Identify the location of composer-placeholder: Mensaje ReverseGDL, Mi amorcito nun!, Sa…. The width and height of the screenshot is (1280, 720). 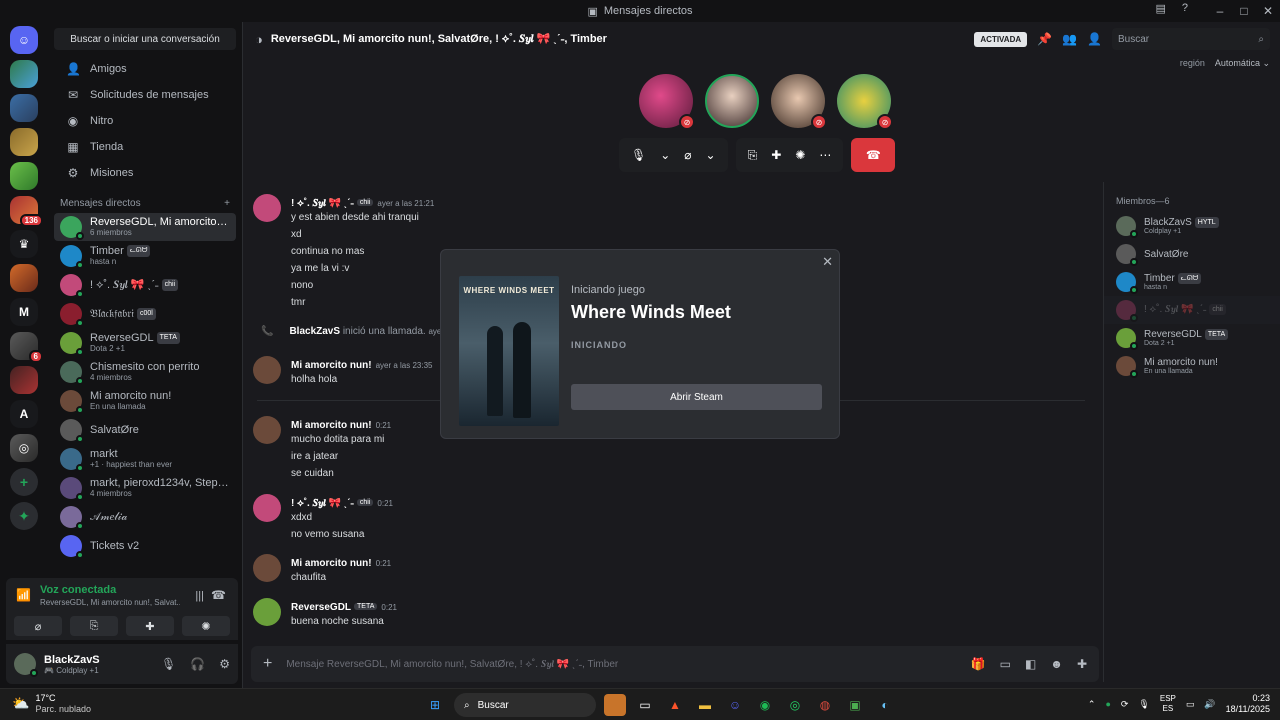
(452, 664).